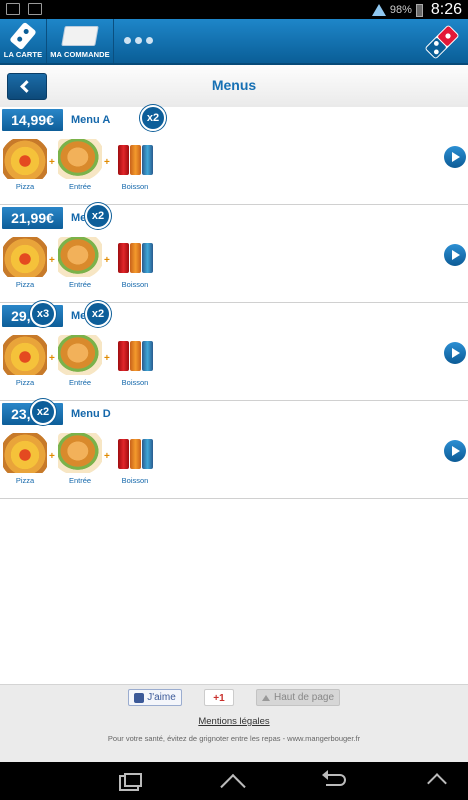 The width and height of the screenshot is (468, 800). I want to click on home-icon, so click(233, 781).